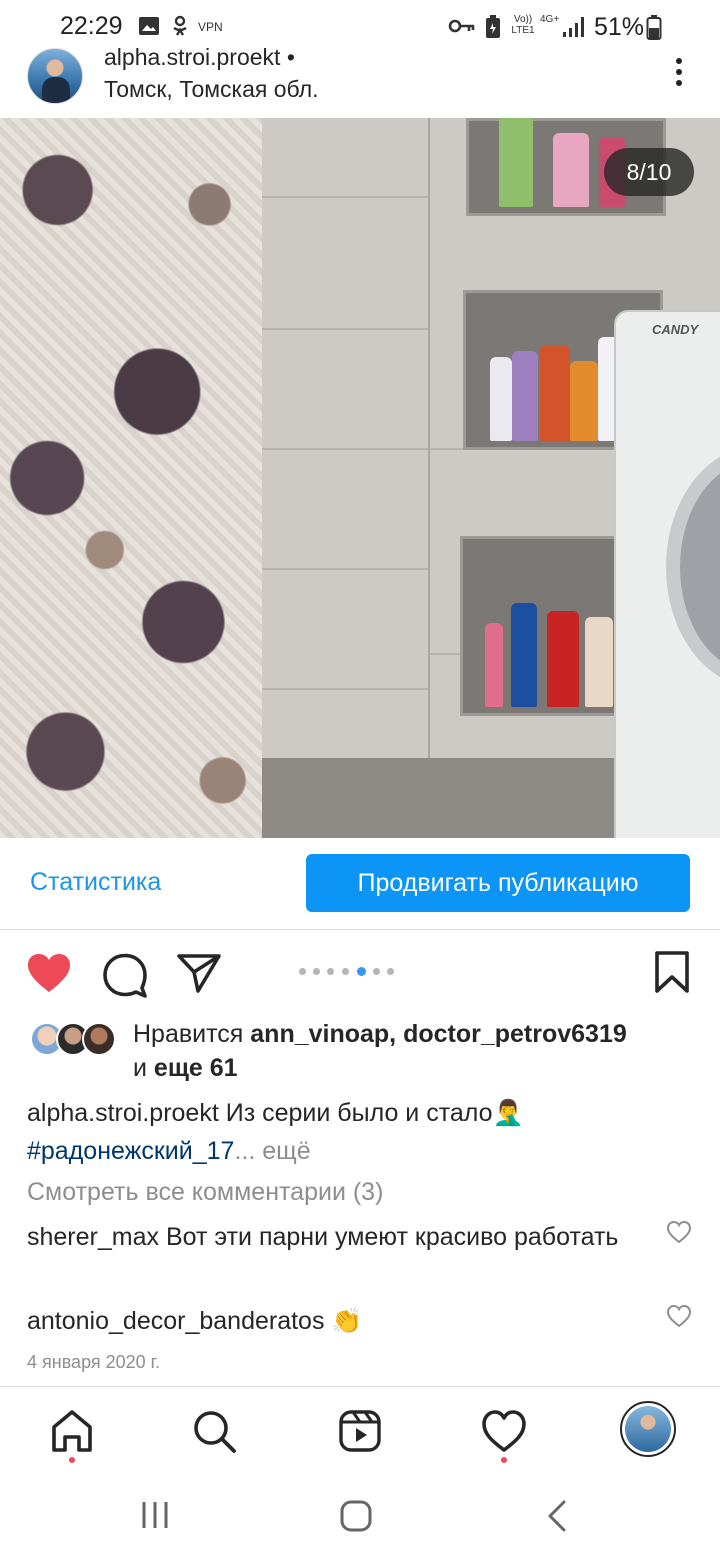 This screenshot has height=1560, width=720. What do you see at coordinates (343, 1321) in the screenshot?
I see `comment-text: 👏` at bounding box center [343, 1321].